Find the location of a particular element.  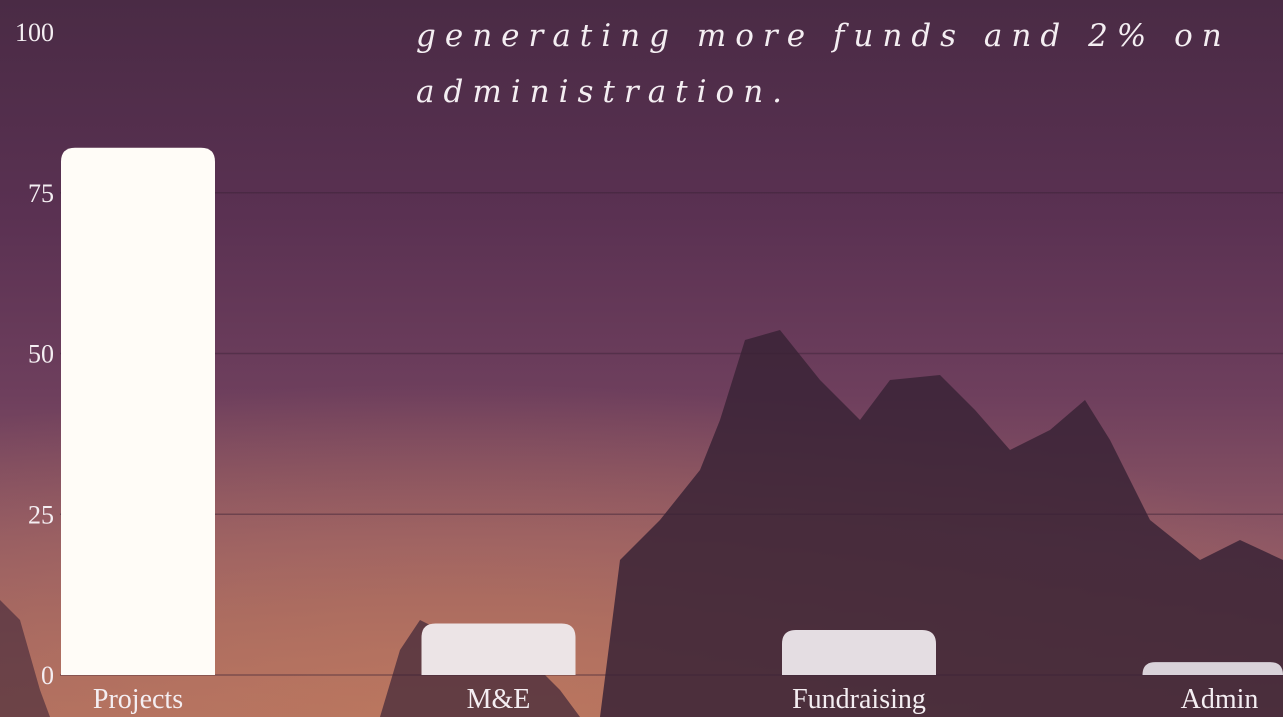

bar-admin is located at coordinates (1212, 668).